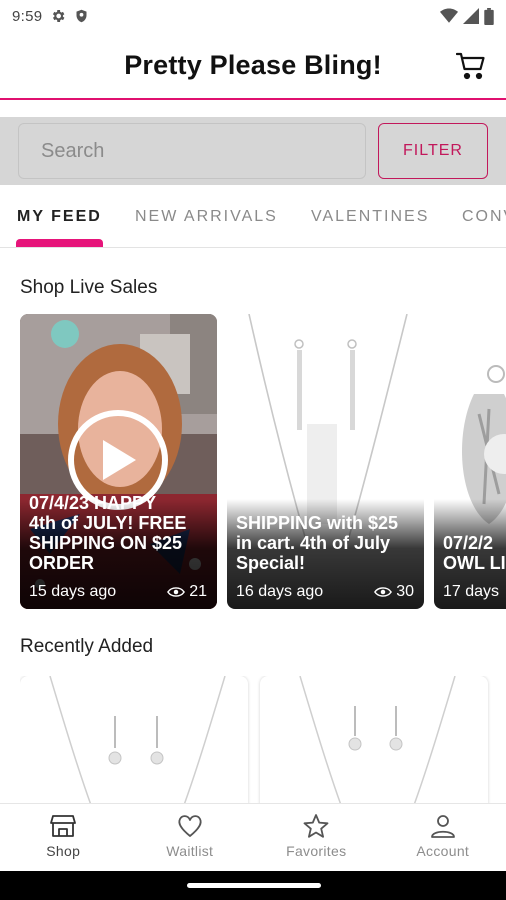 This screenshot has width=506, height=900. What do you see at coordinates (198, 591) in the screenshot?
I see `view-count-value: 21` at bounding box center [198, 591].